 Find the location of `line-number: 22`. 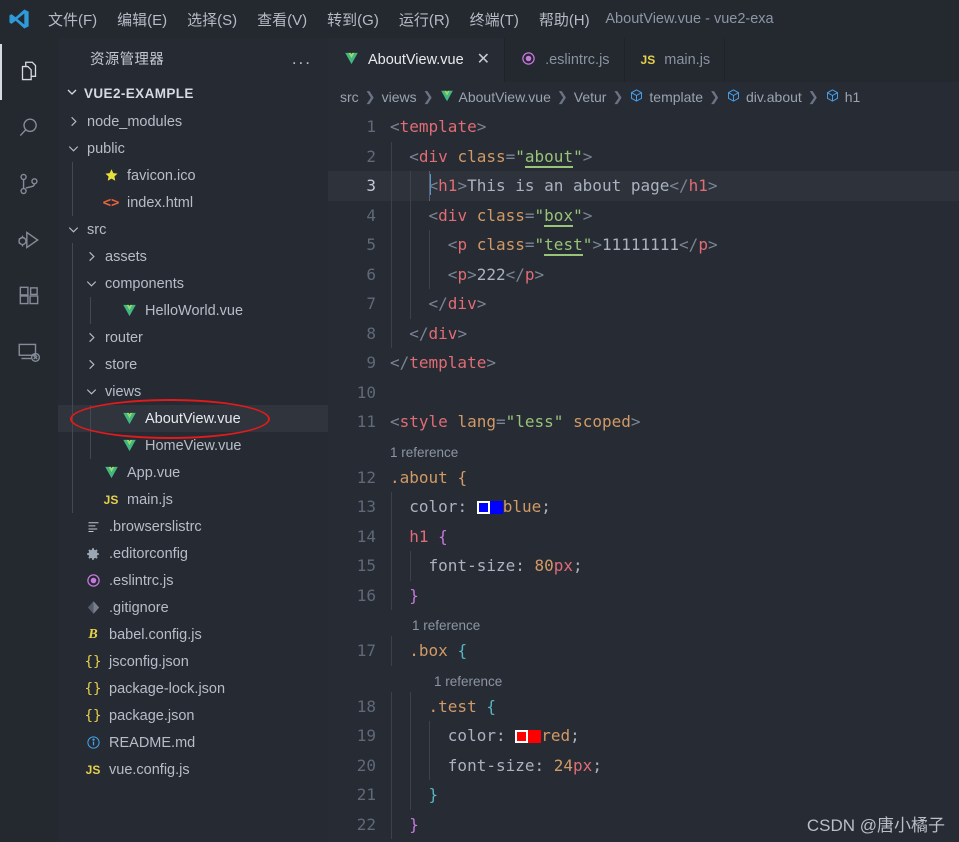

line-number: 22 is located at coordinates (366, 824).